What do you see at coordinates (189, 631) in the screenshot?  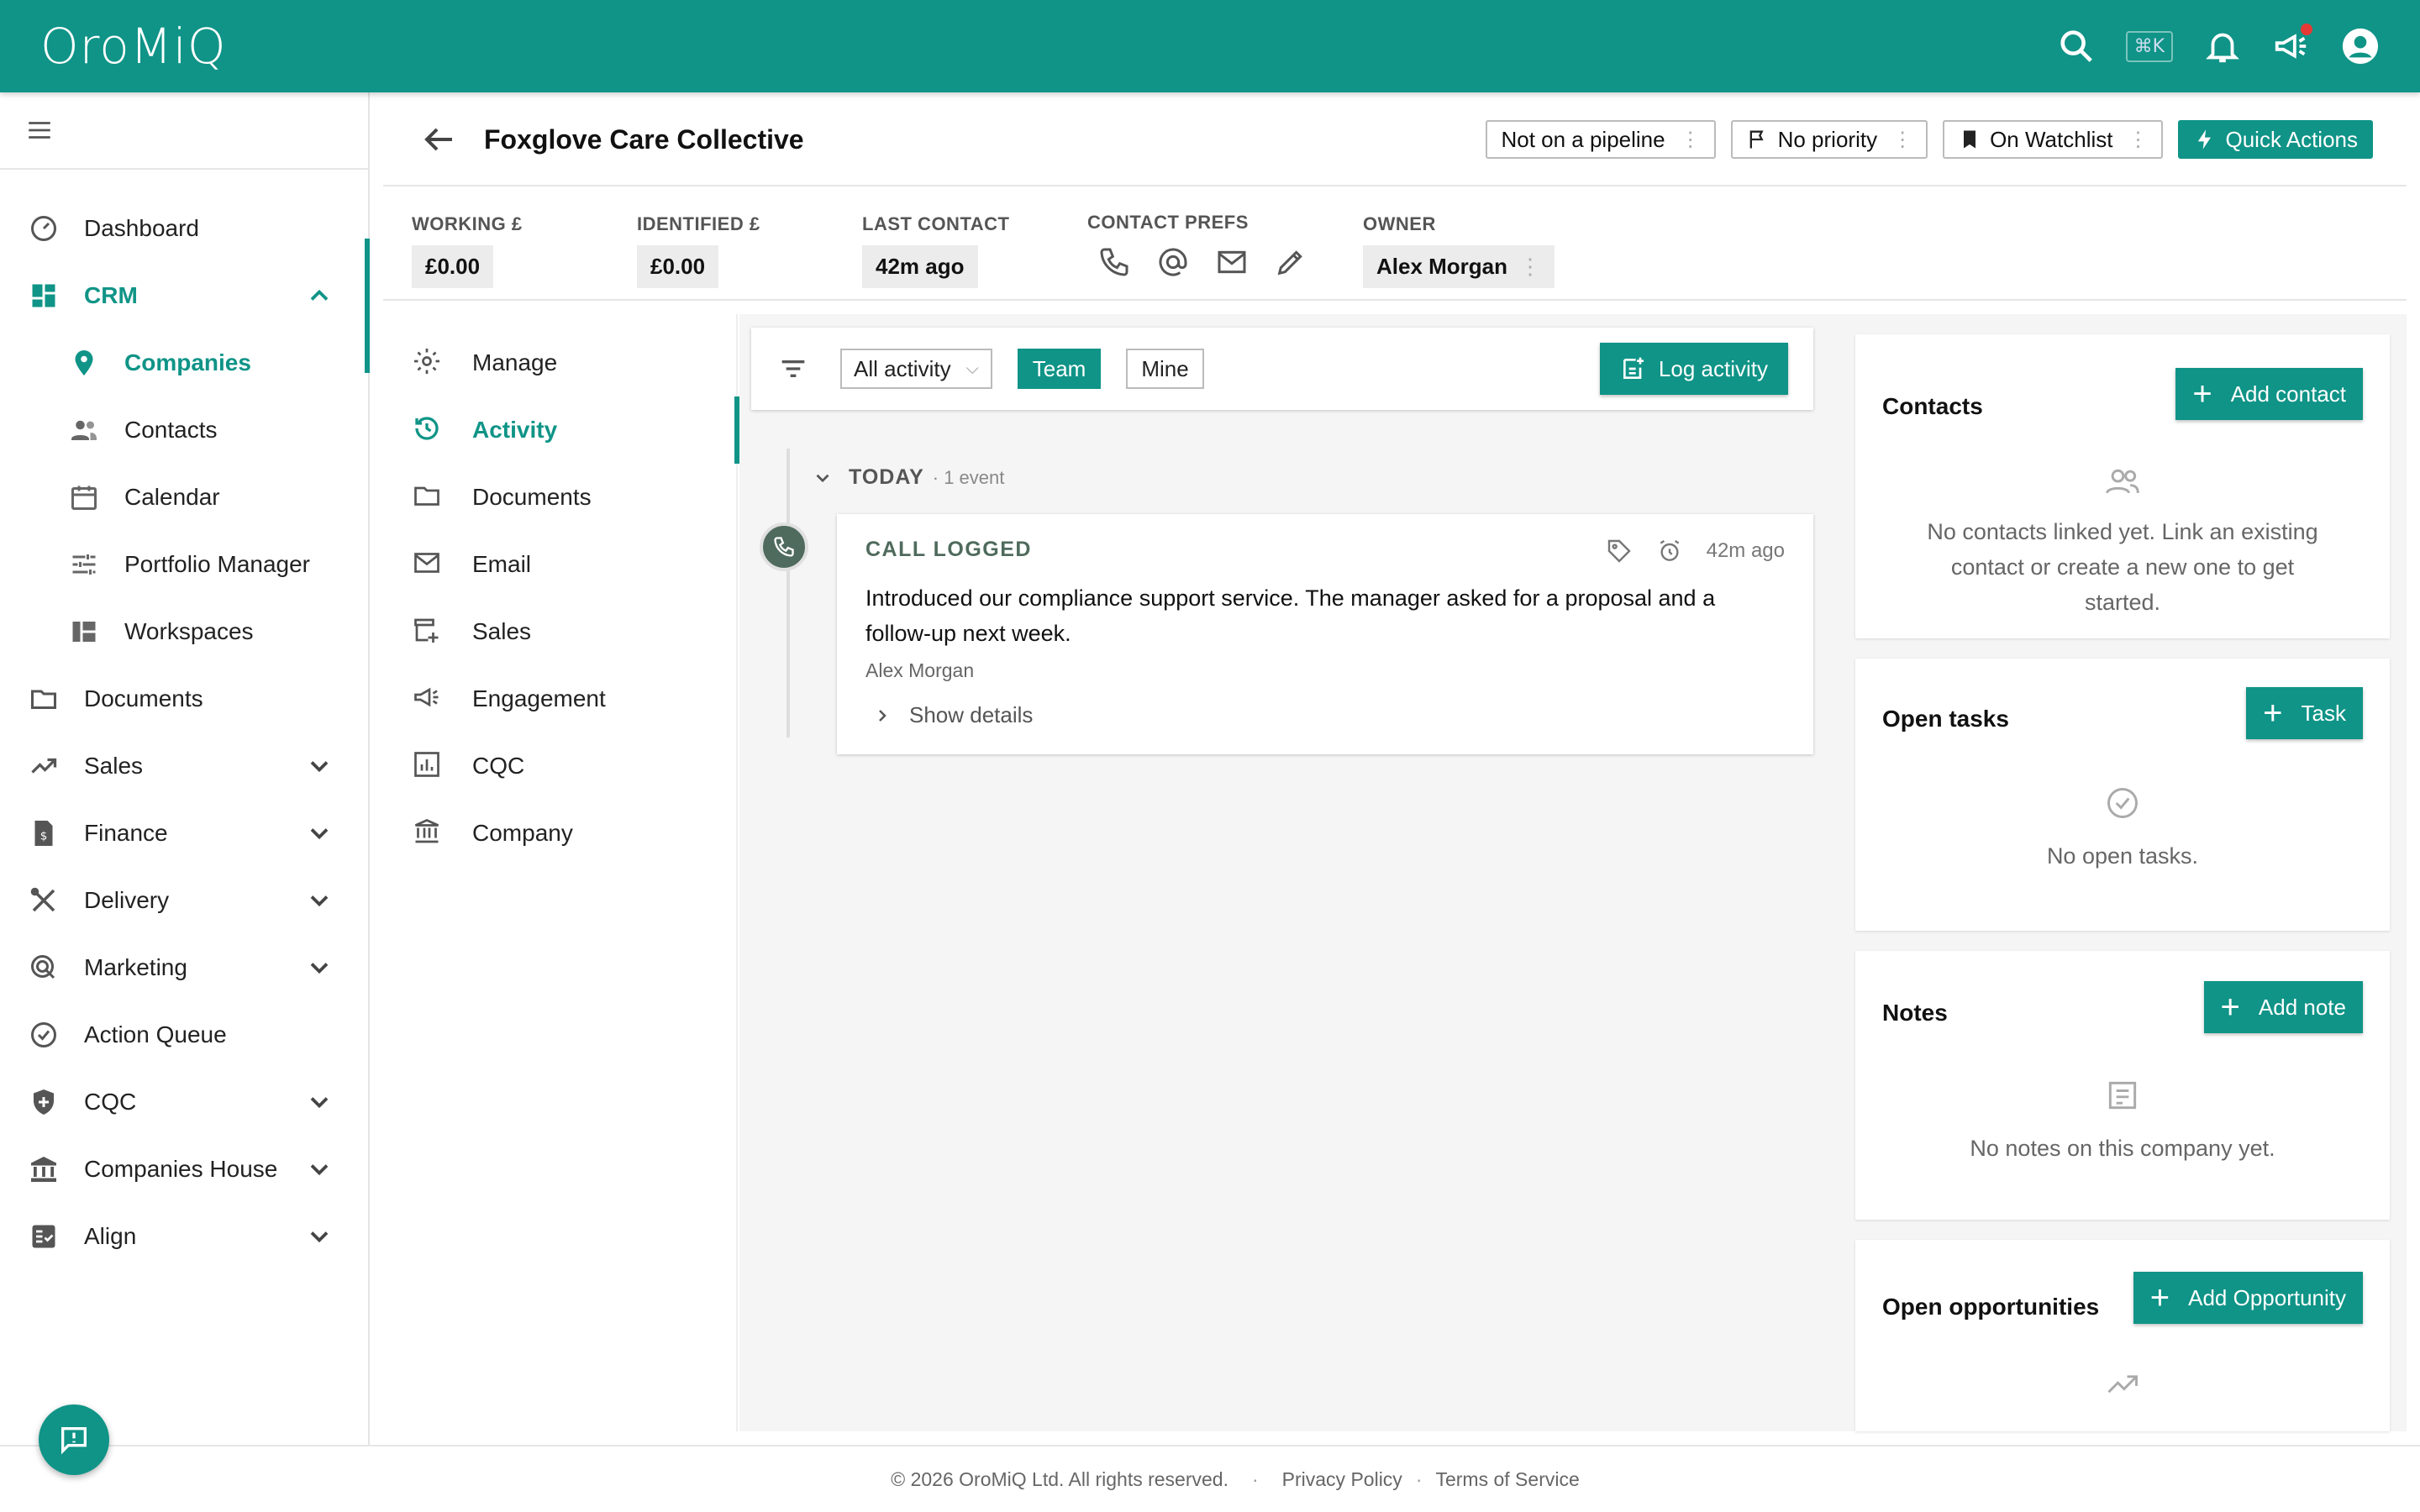 I see `sidebar-item-label: Workspaces` at bounding box center [189, 631].